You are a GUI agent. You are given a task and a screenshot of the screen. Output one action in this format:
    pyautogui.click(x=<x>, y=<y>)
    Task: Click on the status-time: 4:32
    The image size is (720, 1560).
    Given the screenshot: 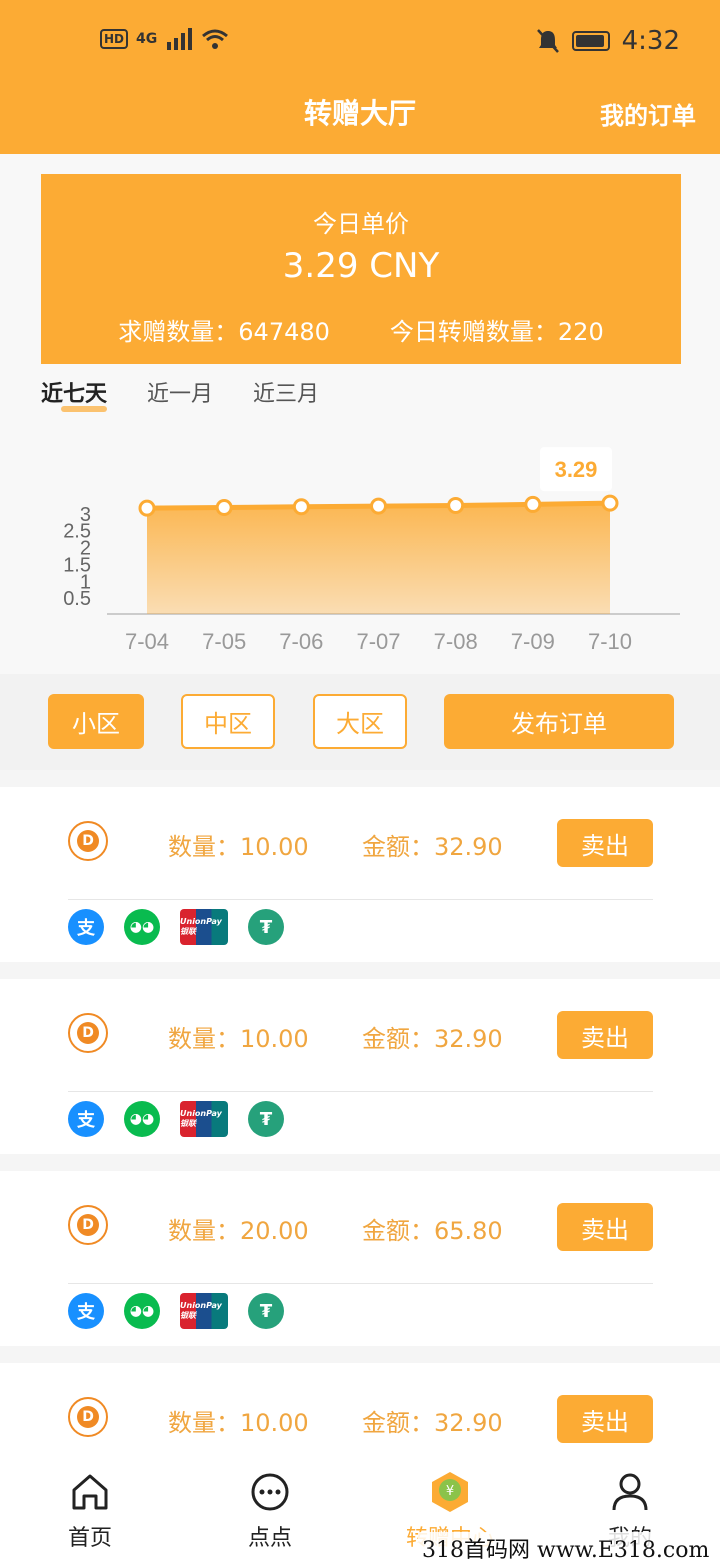 What is the action you would take?
    pyautogui.click(x=650, y=41)
    